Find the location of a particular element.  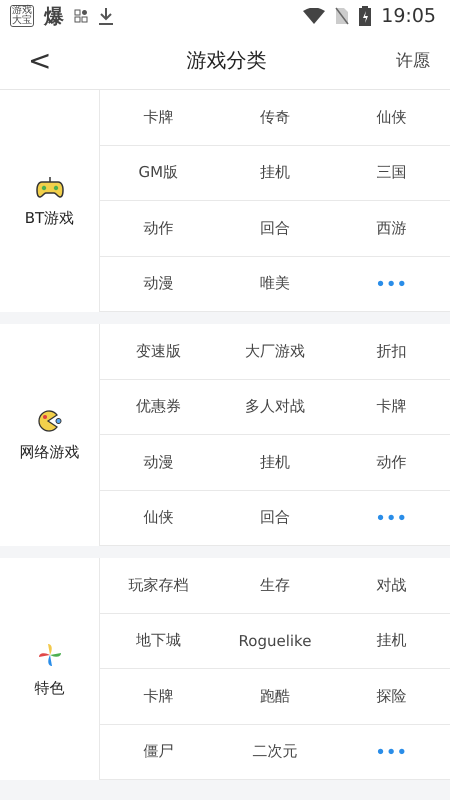

back-button: < is located at coordinates (40, 60).